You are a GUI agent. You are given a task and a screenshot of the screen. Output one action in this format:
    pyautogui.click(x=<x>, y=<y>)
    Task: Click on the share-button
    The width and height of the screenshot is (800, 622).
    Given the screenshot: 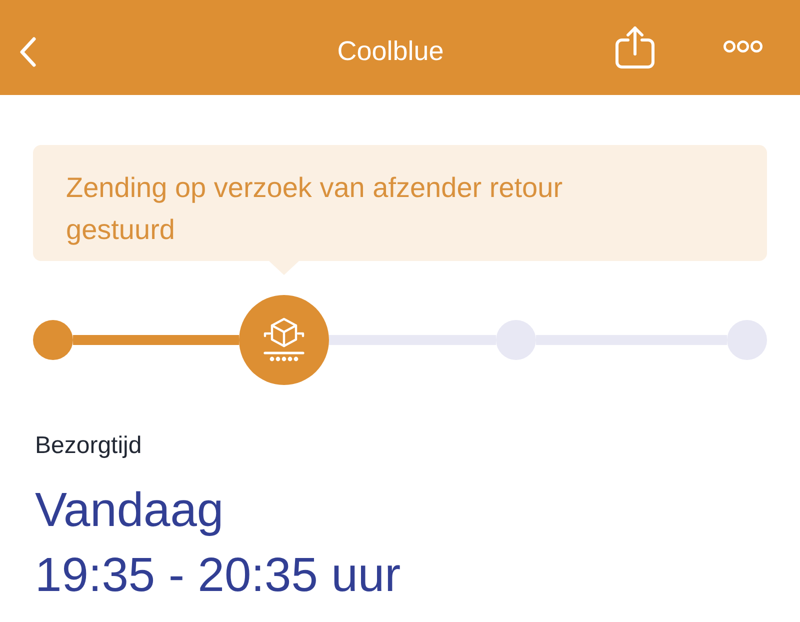 What is the action you would take?
    pyautogui.click(x=635, y=46)
    